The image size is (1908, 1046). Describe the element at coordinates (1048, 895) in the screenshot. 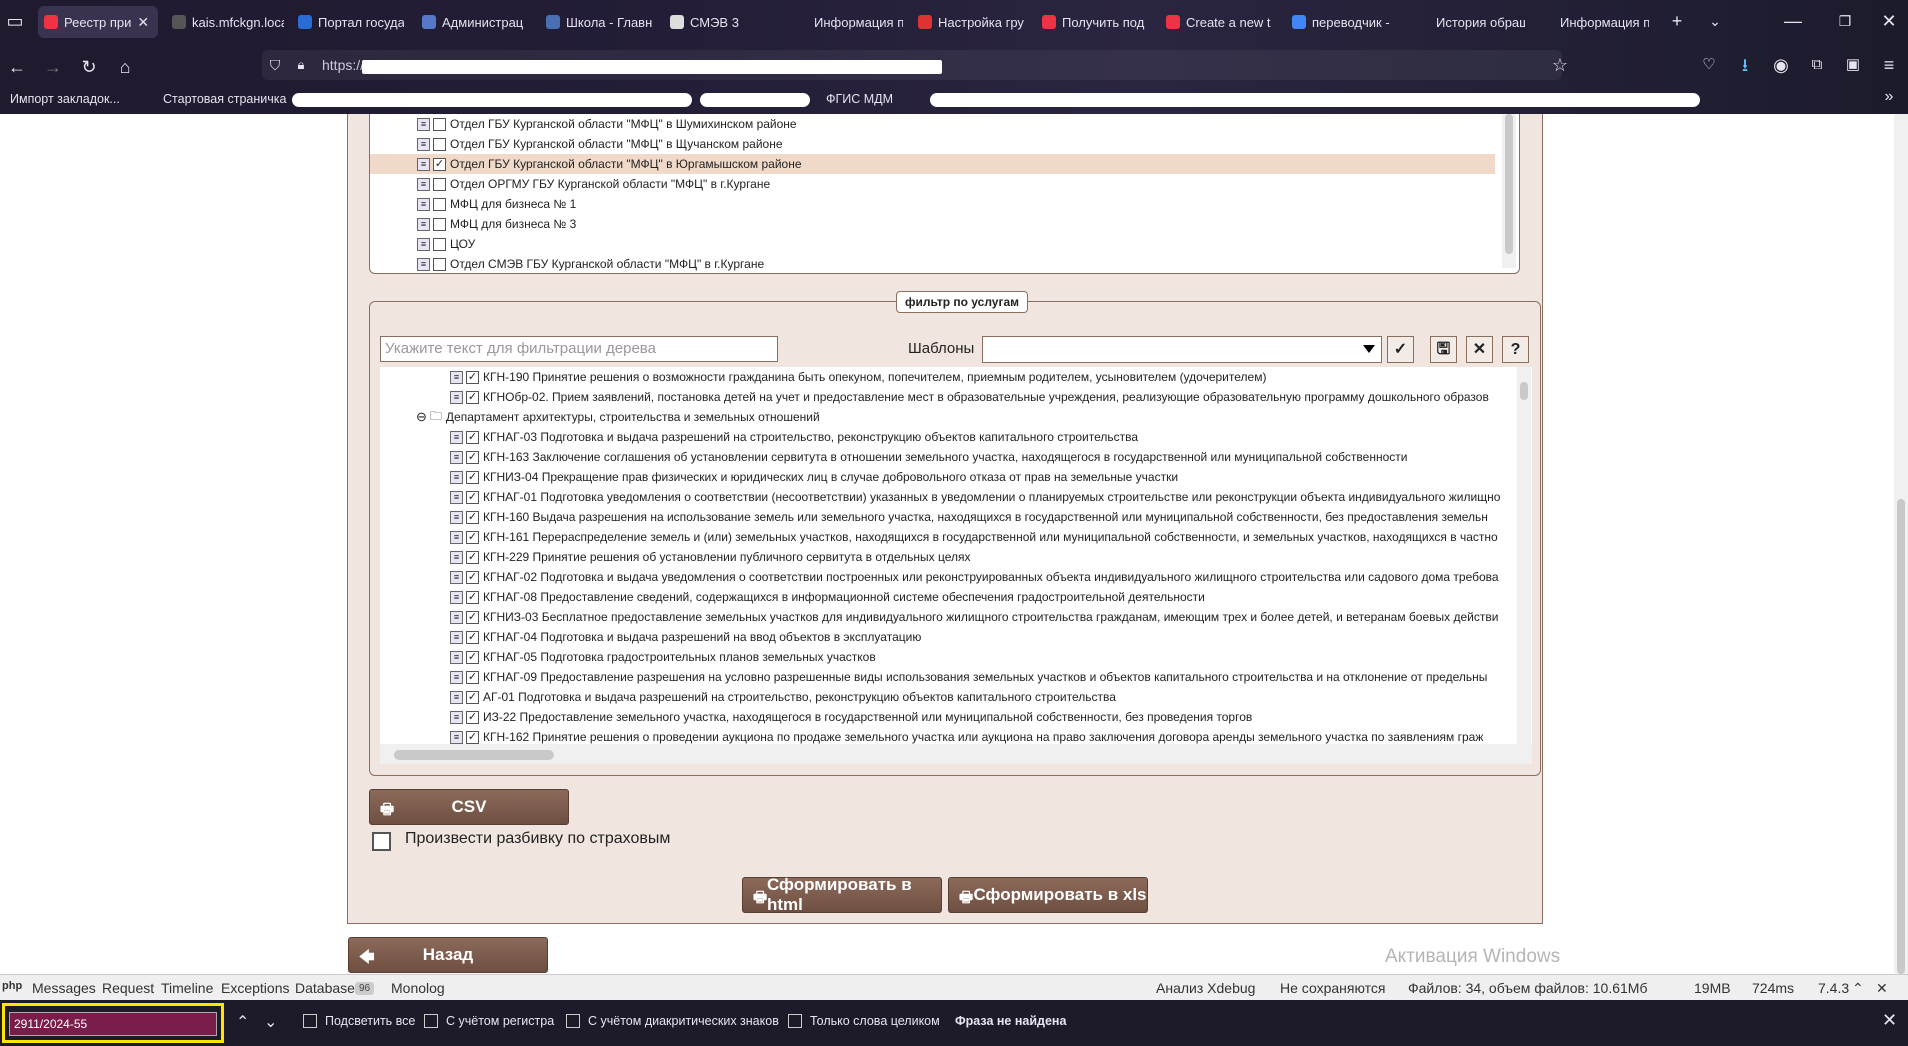

I see `generate-xls-button: 🖶︎ Сформировать в xls` at that location.